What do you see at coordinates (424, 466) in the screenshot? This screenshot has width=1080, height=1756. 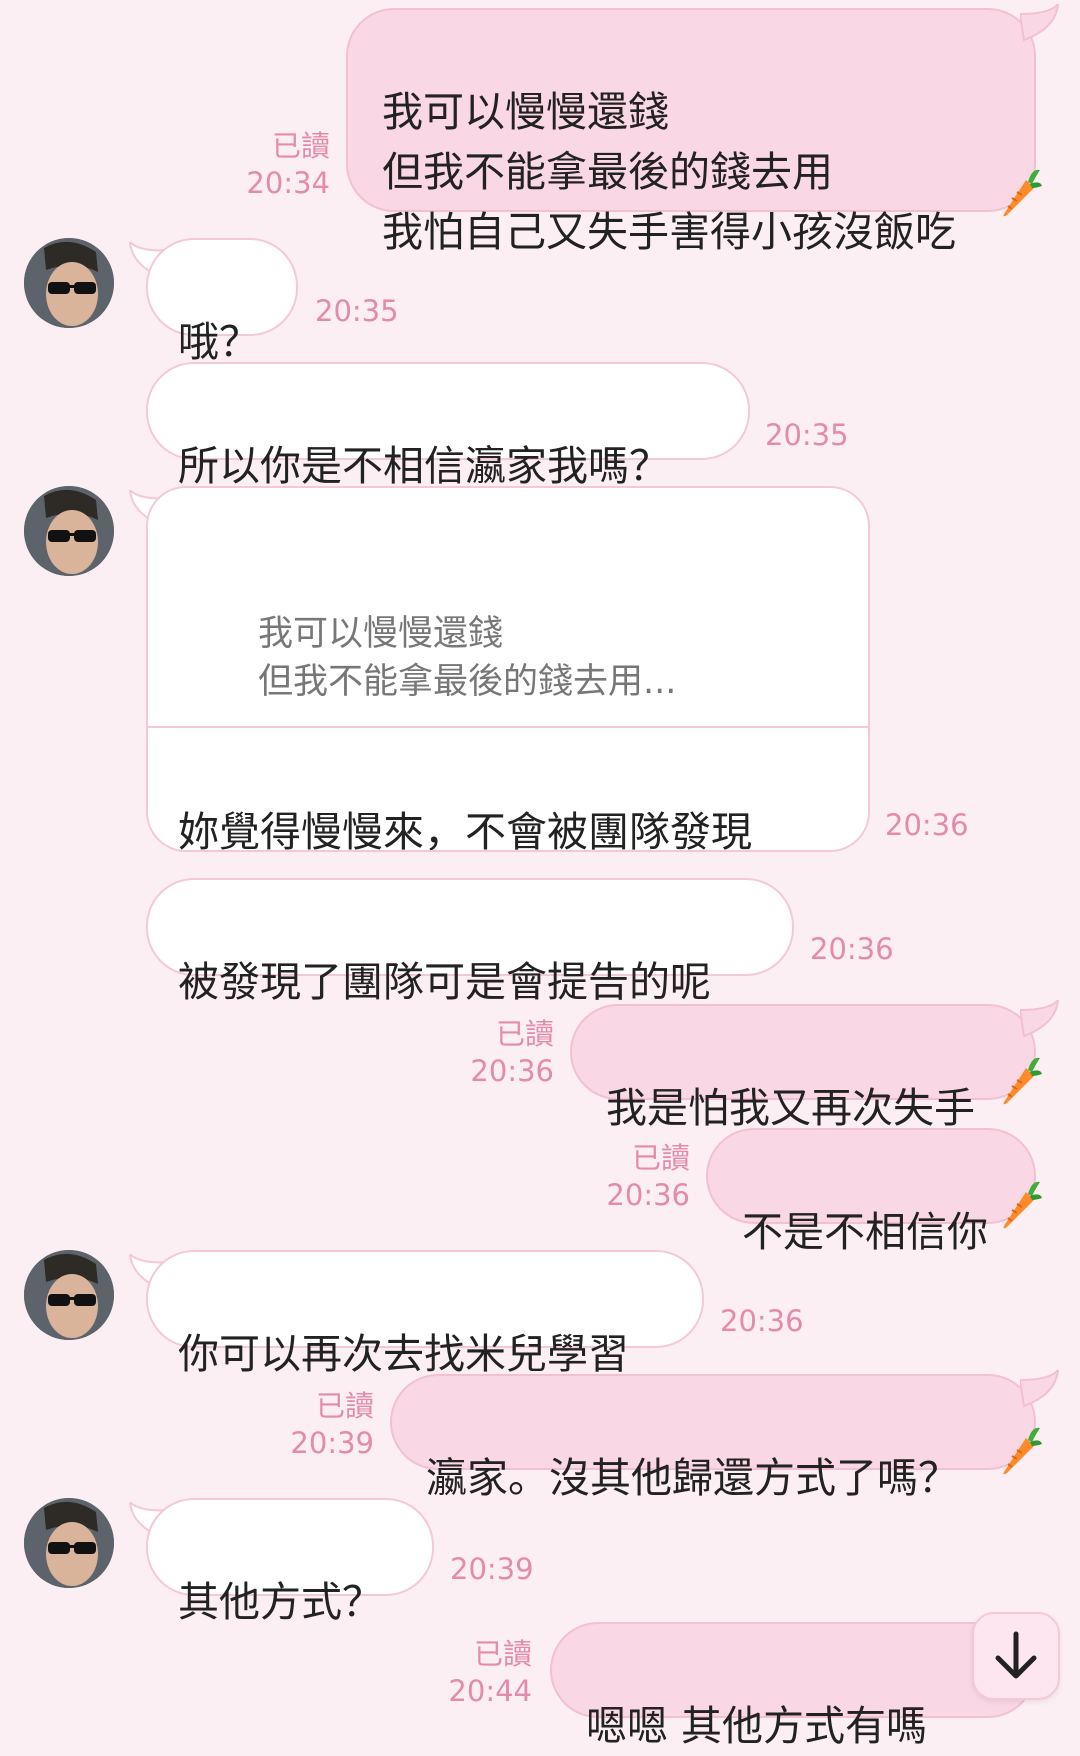 I see `message-text: 所以你是不相信瀛家我嗎？` at bounding box center [424, 466].